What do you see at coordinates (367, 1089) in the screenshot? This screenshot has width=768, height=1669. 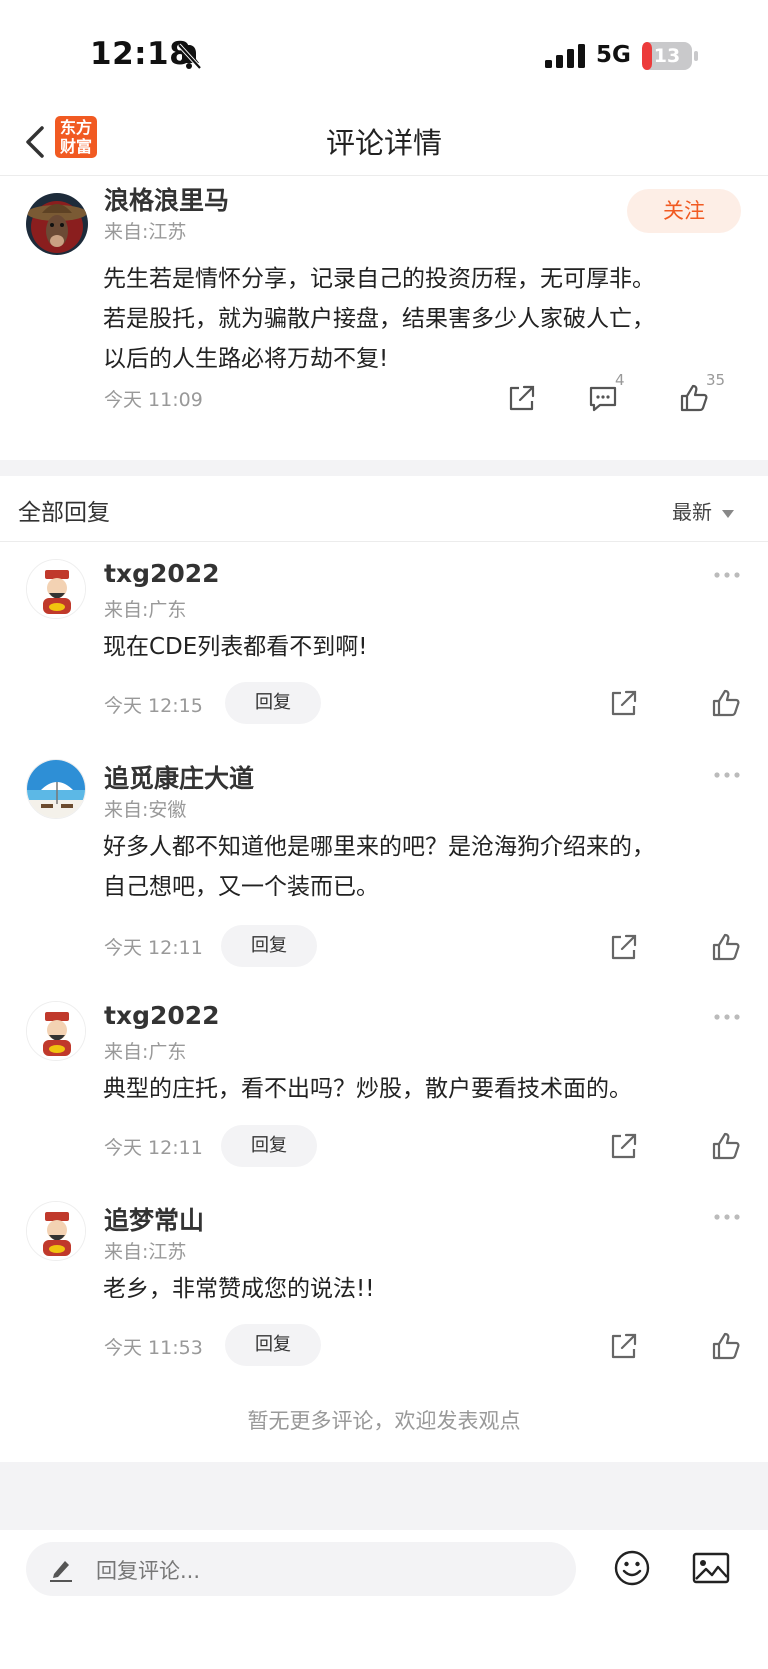 I see `reply-line: 典型的庄托，看不出吗？炒股，散户要看技术面的。` at bounding box center [367, 1089].